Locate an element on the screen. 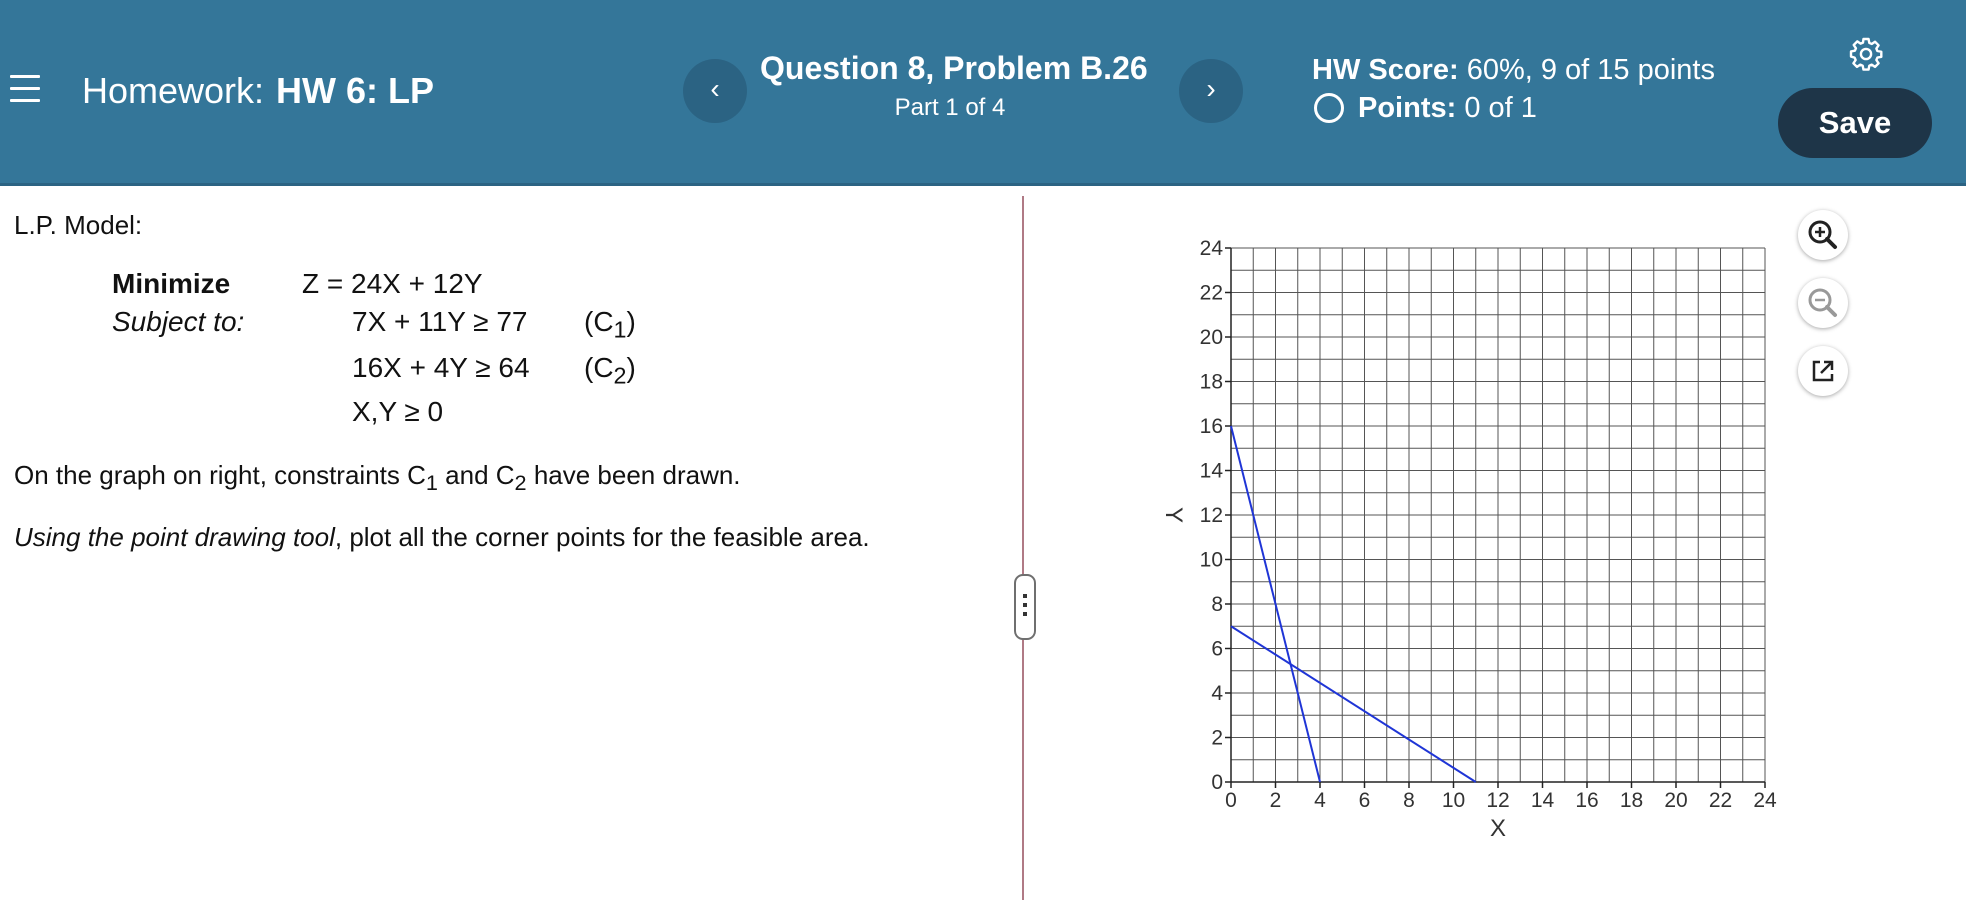  y-tick-label: 10 is located at coordinates (1211, 560).